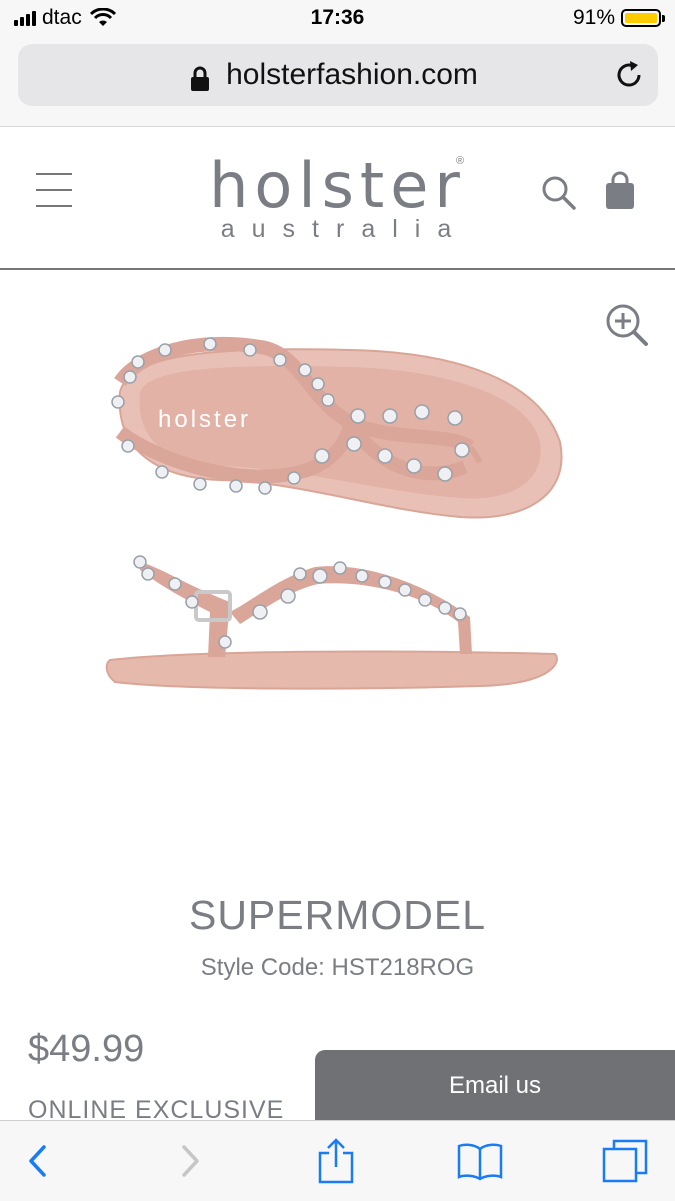 Image resolution: width=675 pixels, height=1201 pixels. I want to click on browser-address-area: holsterfashion.com, so click(337, 82).